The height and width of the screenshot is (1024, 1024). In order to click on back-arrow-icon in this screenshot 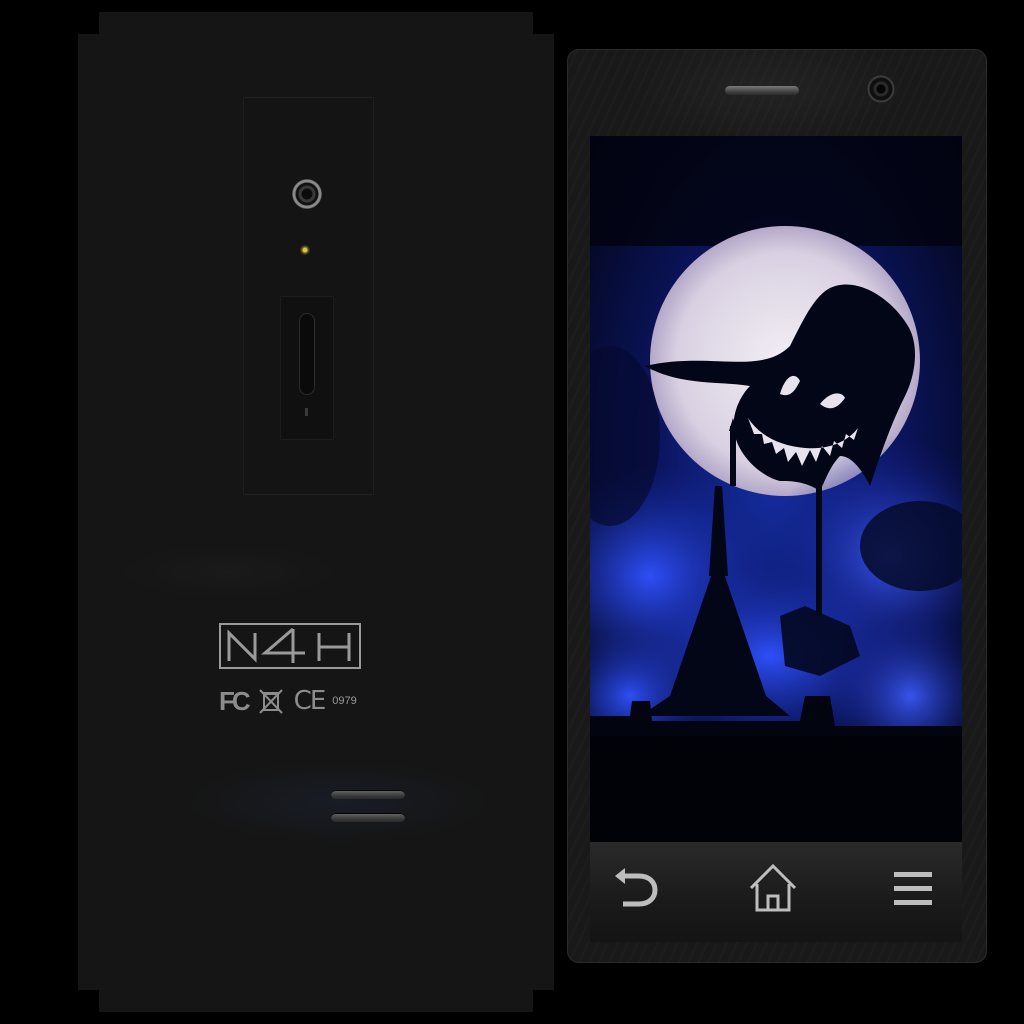, I will do `click(636, 887)`.